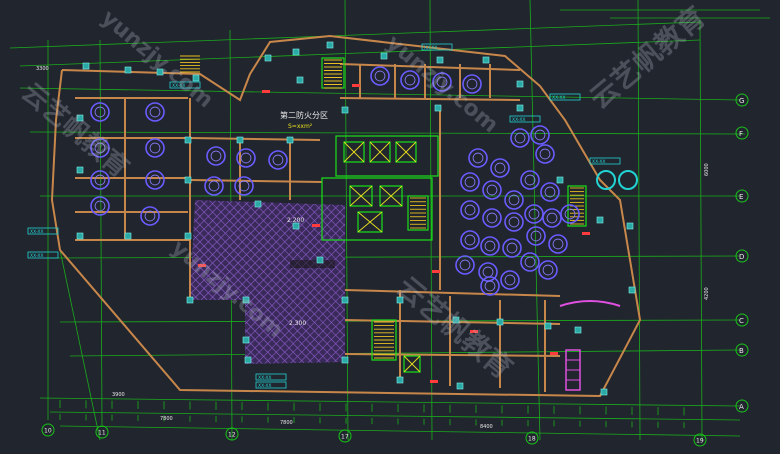  What do you see at coordinates (232, 435) in the screenshot?
I see `axis-number: 12` at bounding box center [232, 435].